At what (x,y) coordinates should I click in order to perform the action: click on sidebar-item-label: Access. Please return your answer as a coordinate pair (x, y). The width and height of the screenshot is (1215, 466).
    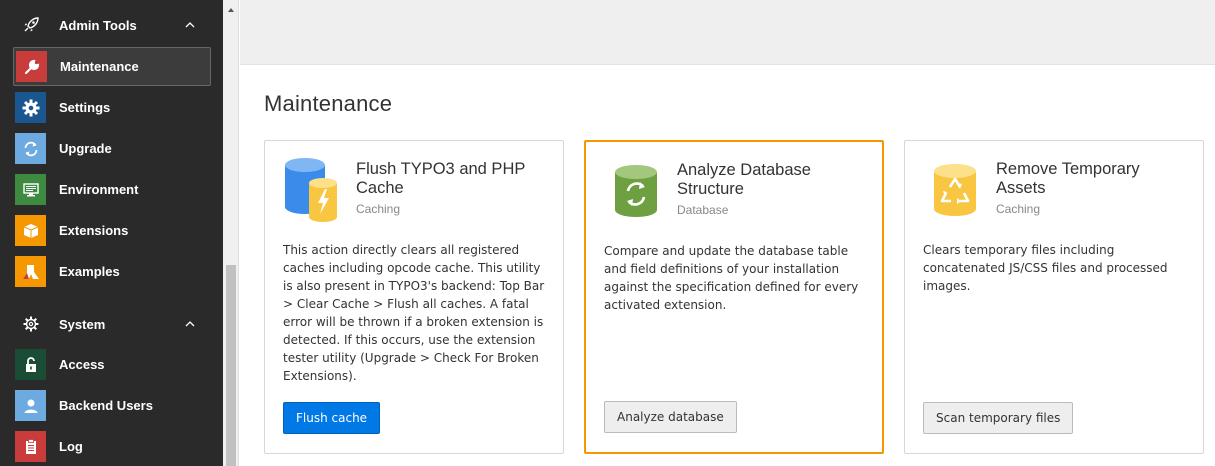
    Looking at the image, I should click on (82, 364).